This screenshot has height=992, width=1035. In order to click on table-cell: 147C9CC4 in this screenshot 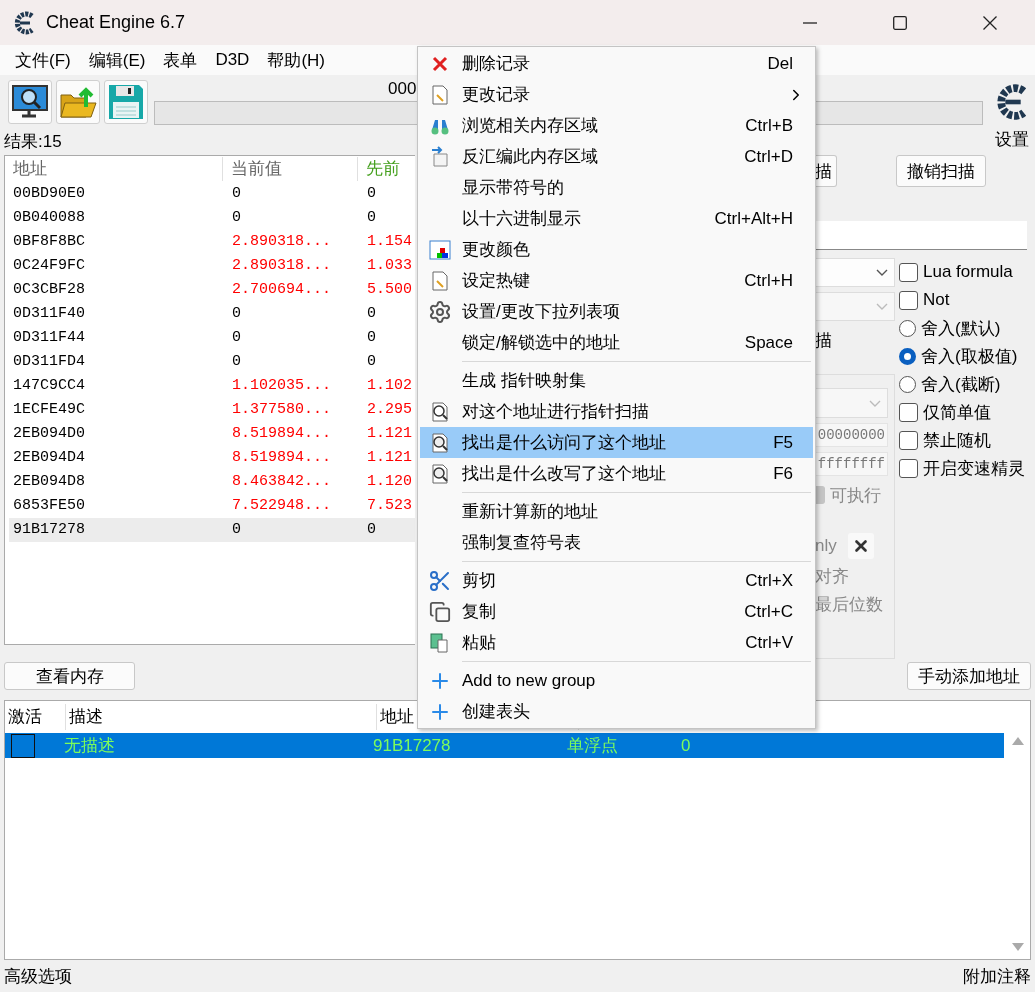, I will do `click(118, 386)`.